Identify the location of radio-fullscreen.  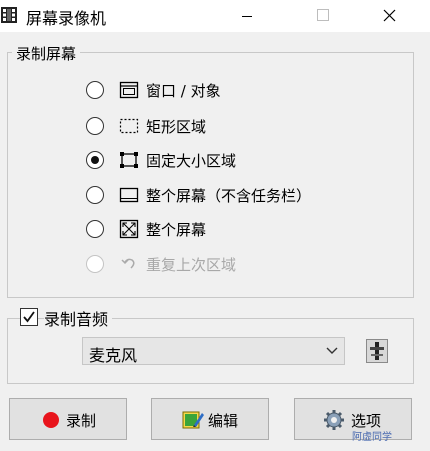
(95, 229).